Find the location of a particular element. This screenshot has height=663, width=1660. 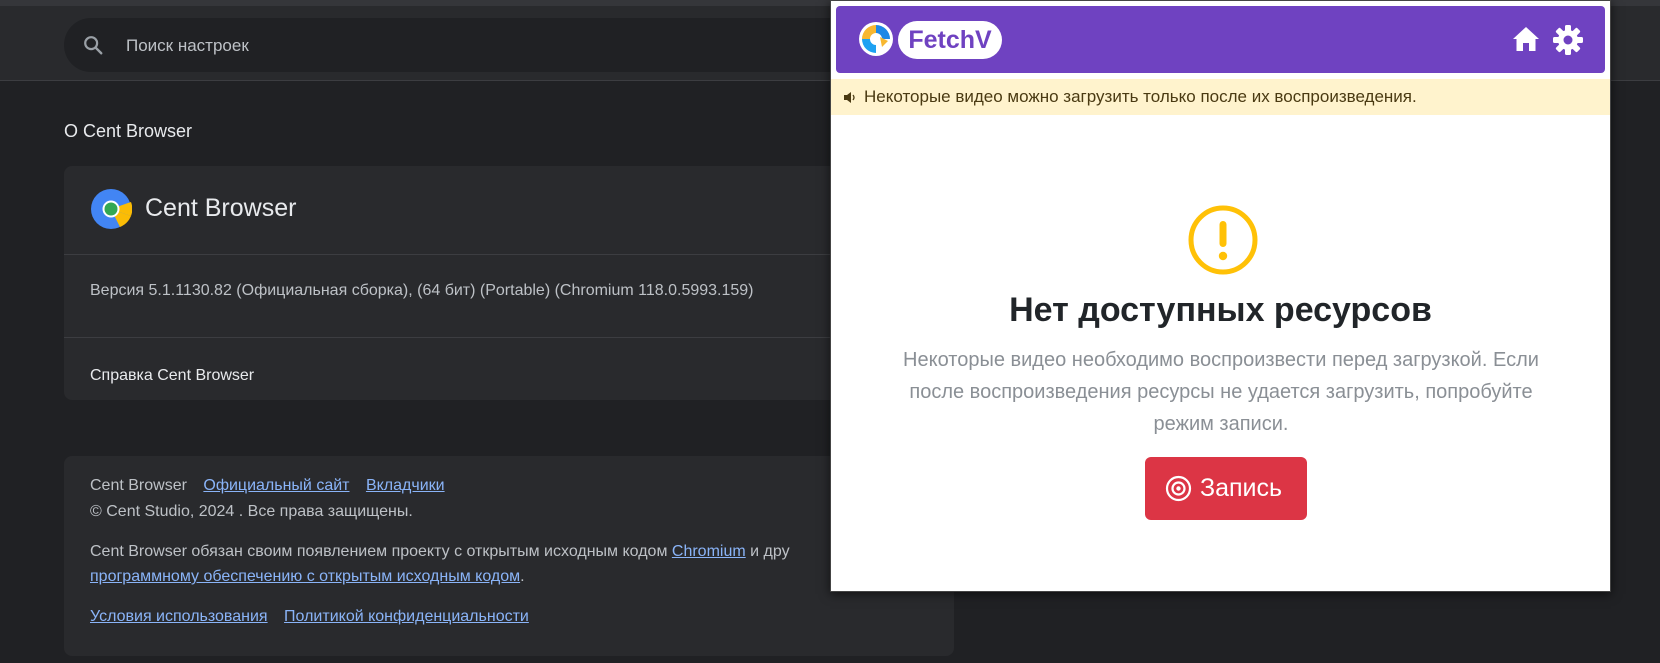

chromium-link: Chromium is located at coordinates (709, 551).